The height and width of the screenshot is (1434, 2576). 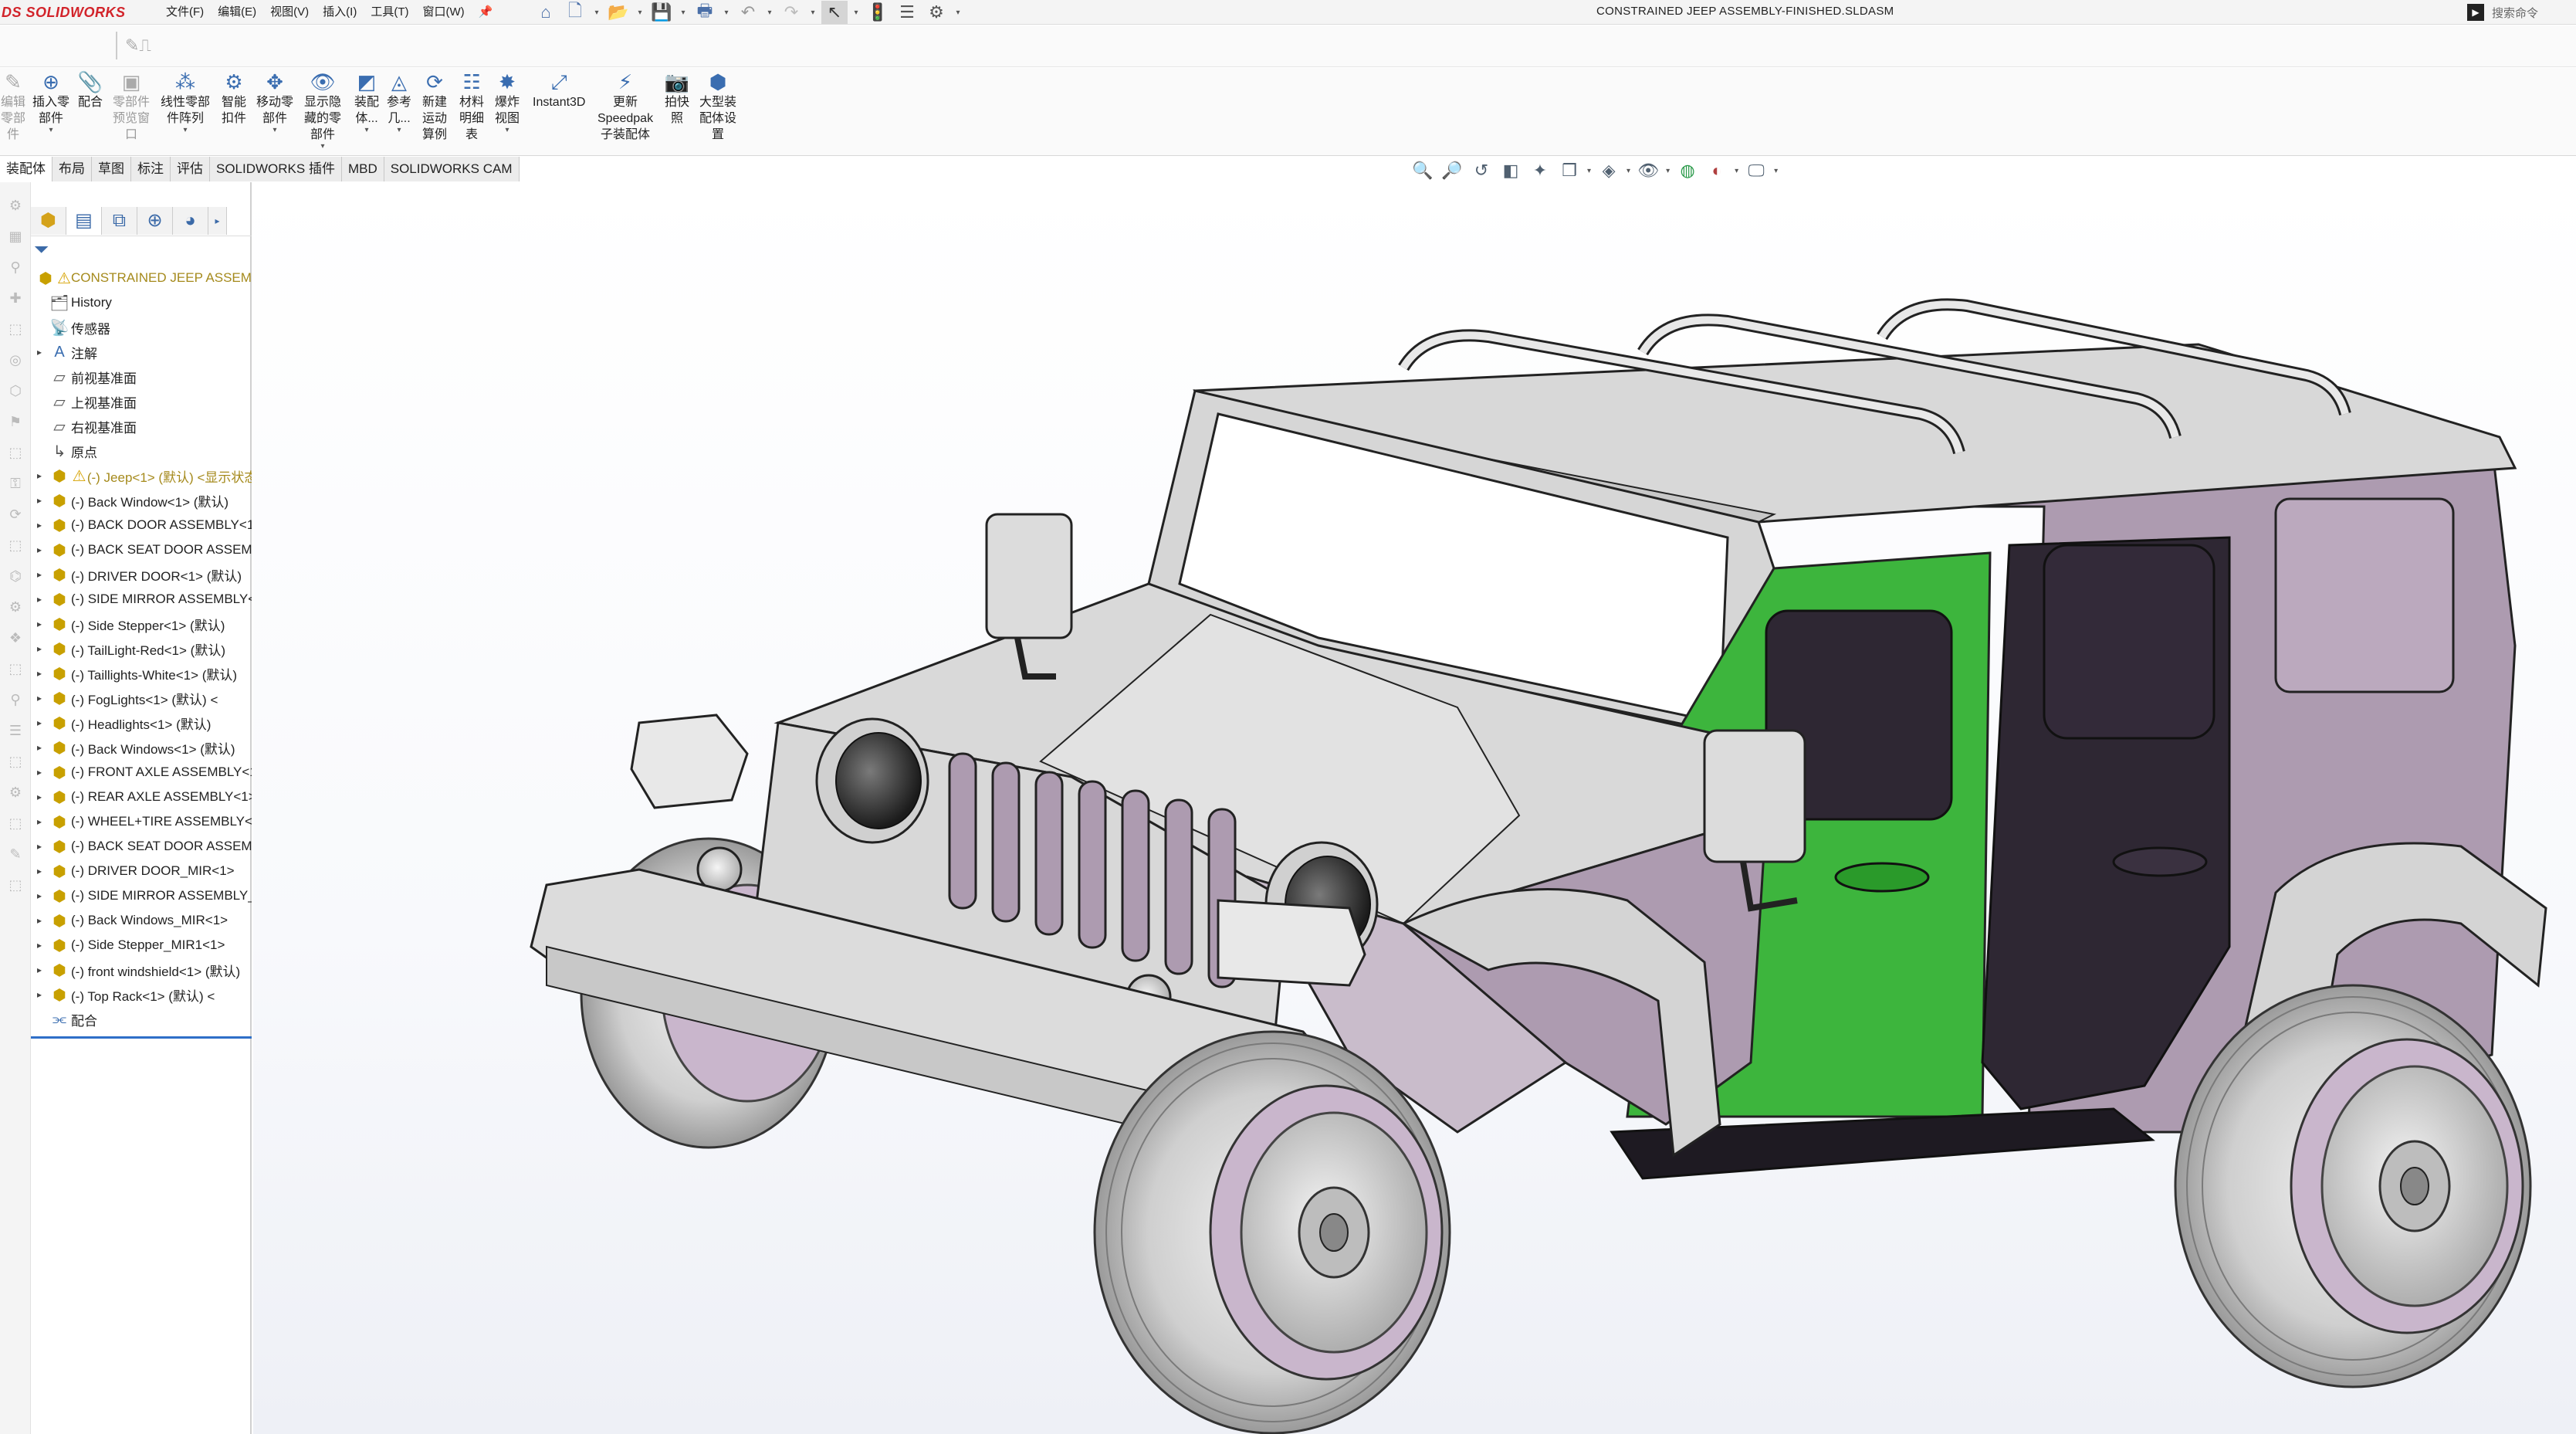 I want to click on tree-item: ▸ ⬢ (-) Back Windows_MIR<1>, so click(x=142, y=920).